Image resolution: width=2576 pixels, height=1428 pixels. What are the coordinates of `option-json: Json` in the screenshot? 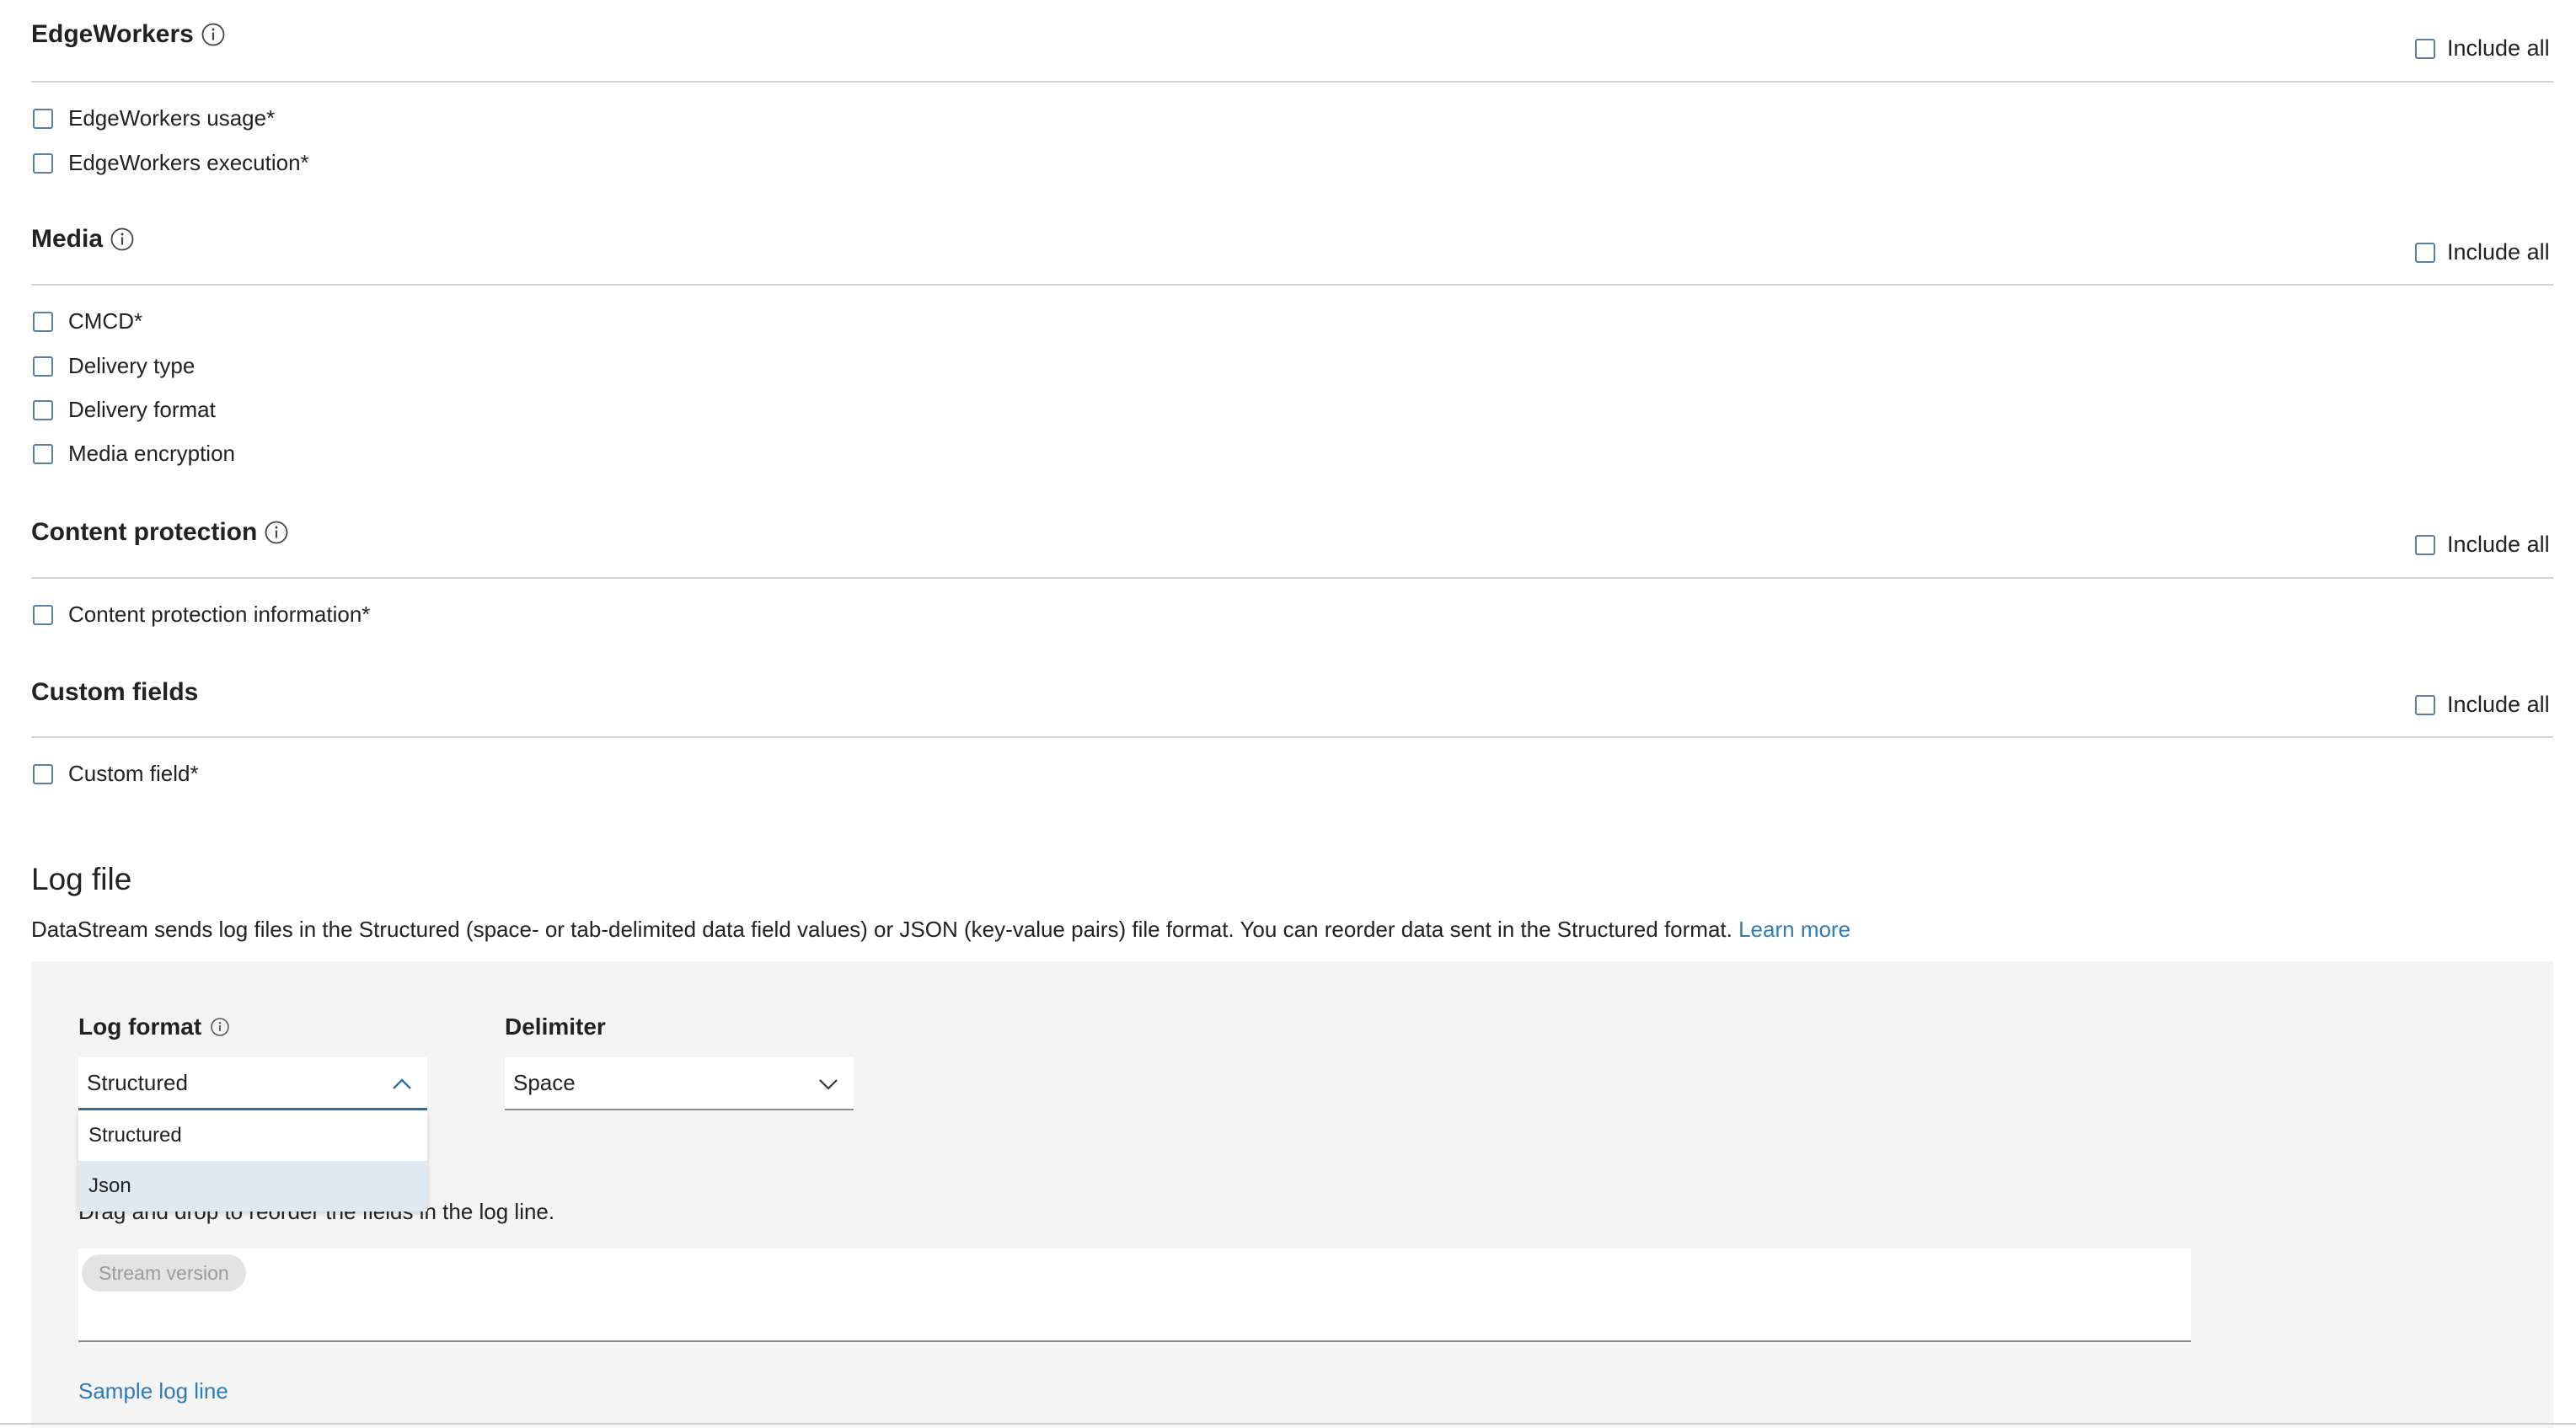 It's located at (253, 1186).